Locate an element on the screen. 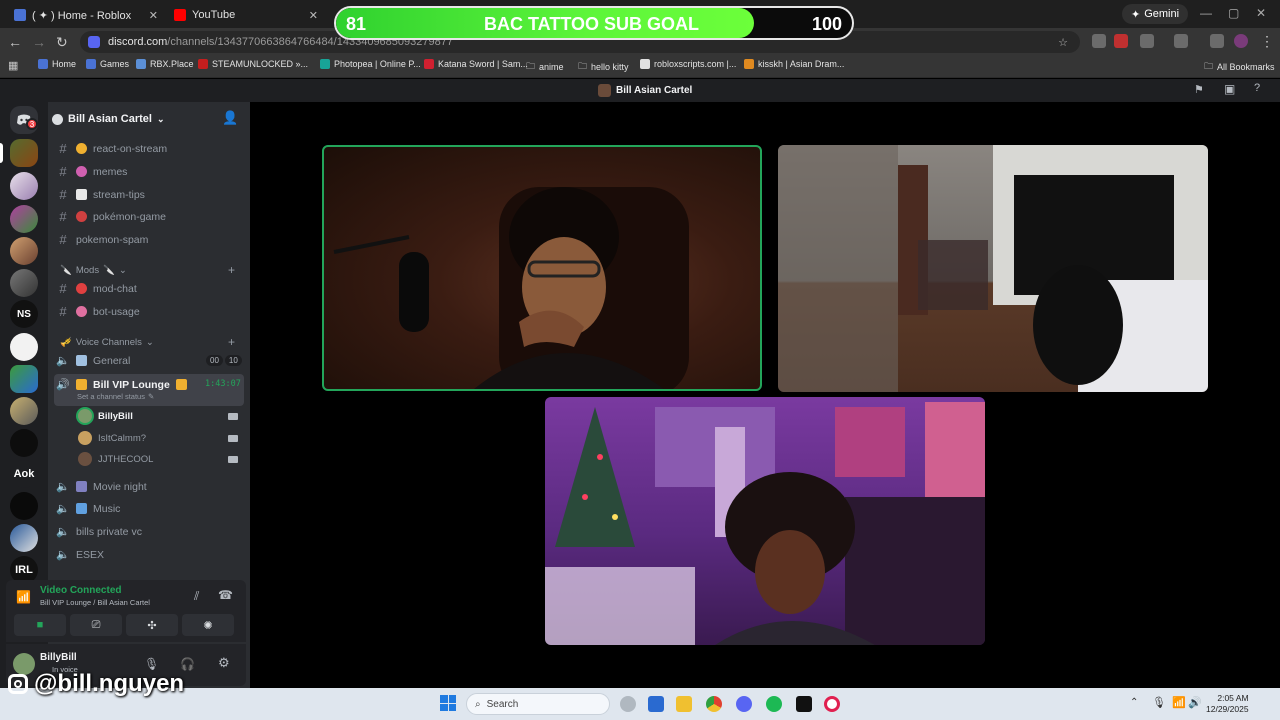 The height and width of the screenshot is (720, 1280). maximize-icon: ▢ is located at coordinates (1233, 13).